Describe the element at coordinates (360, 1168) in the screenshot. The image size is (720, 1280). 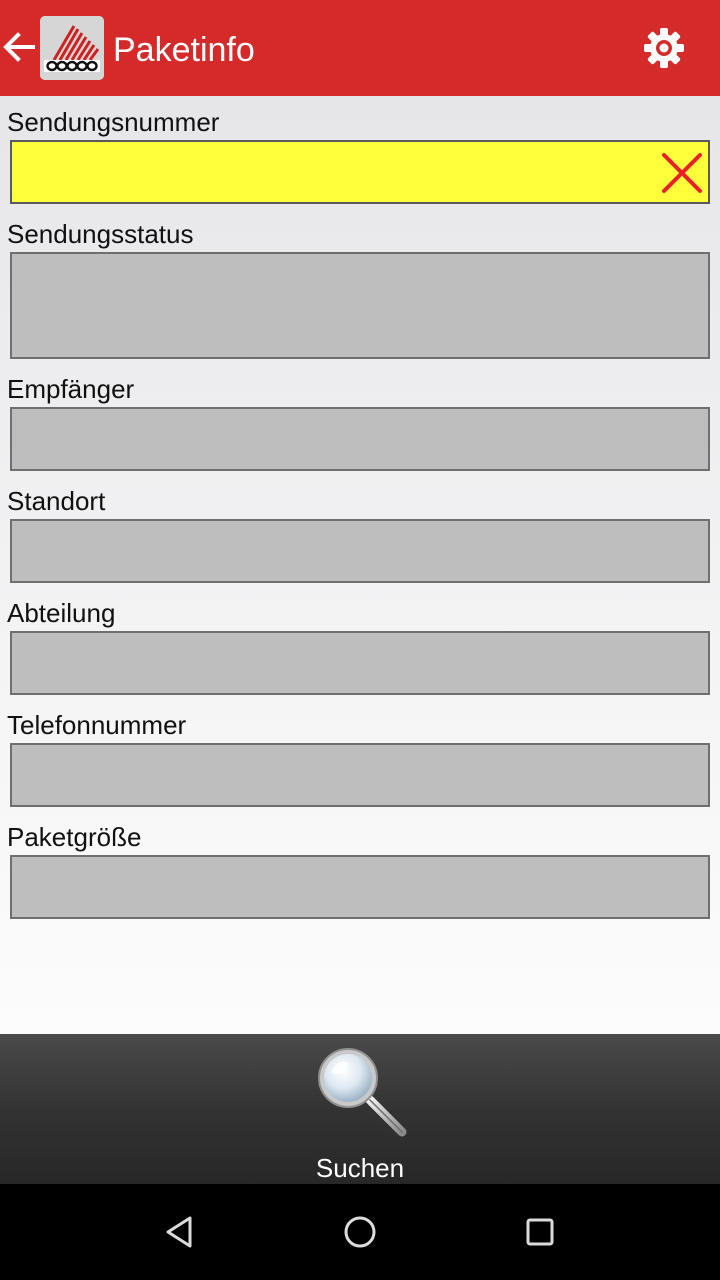
I see `search-label: Suchen` at that location.